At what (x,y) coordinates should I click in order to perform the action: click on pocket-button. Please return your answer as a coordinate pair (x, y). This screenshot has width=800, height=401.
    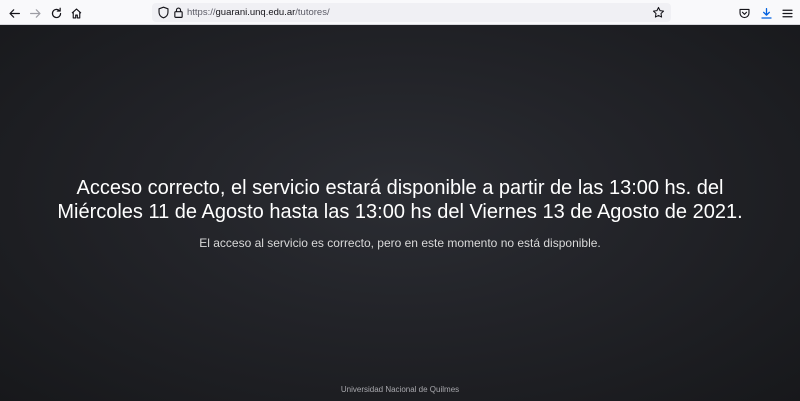
    Looking at the image, I should click on (744, 13).